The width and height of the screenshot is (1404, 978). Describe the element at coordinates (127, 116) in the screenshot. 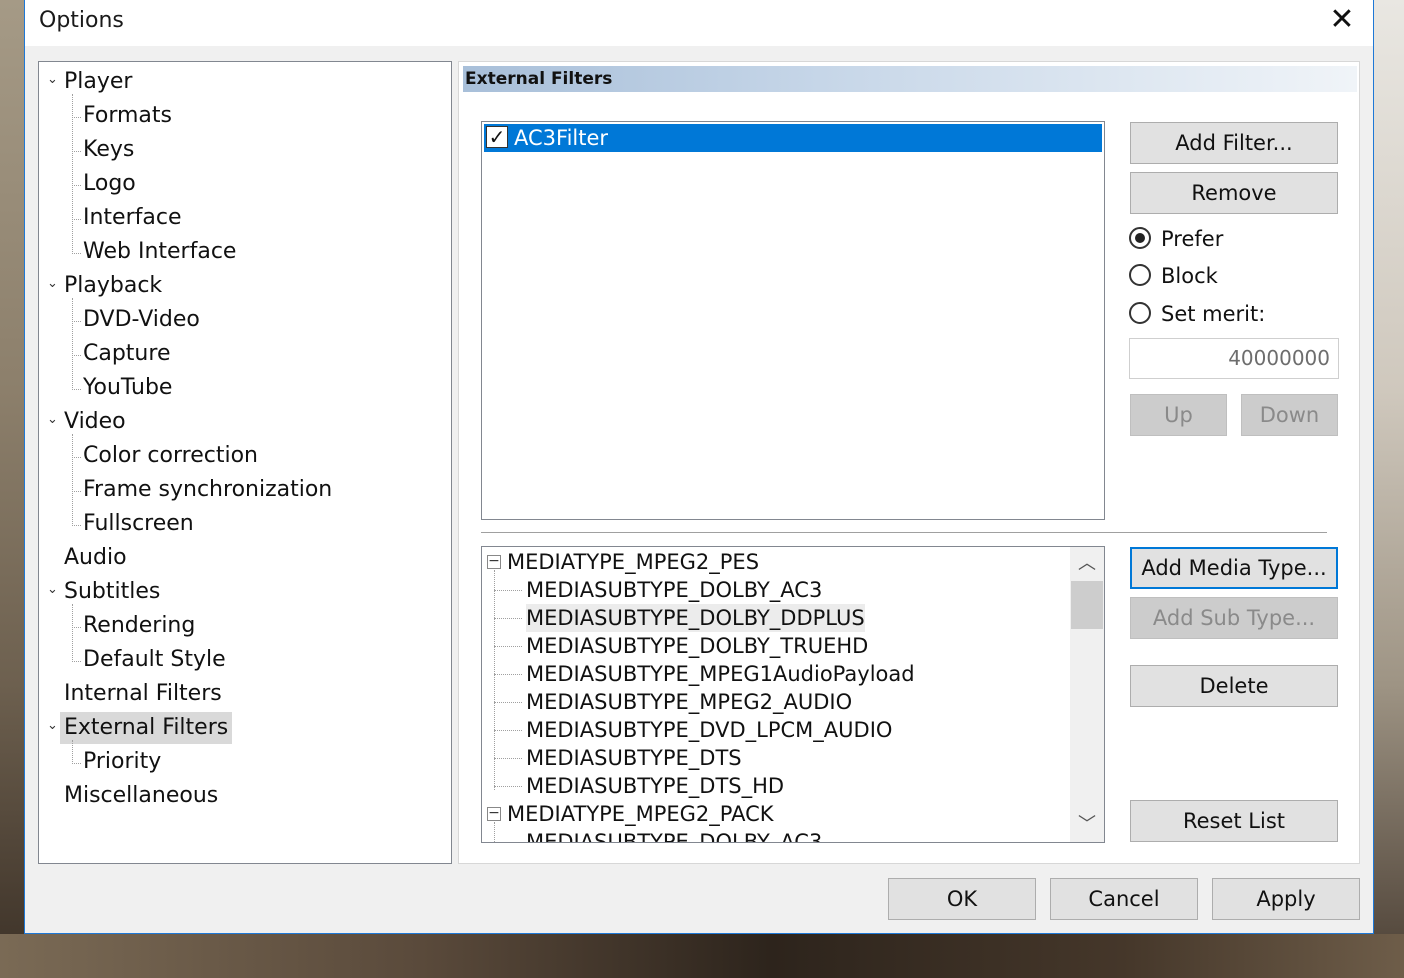

I see `tree-item-formats: Formats` at that location.